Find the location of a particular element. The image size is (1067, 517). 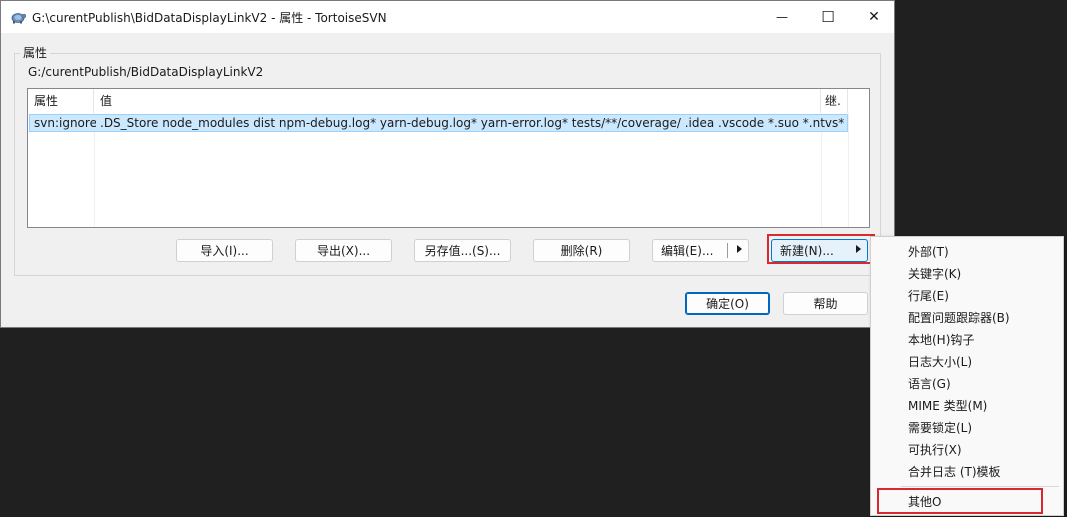

maximize-icon: ☐ is located at coordinates (828, 17).